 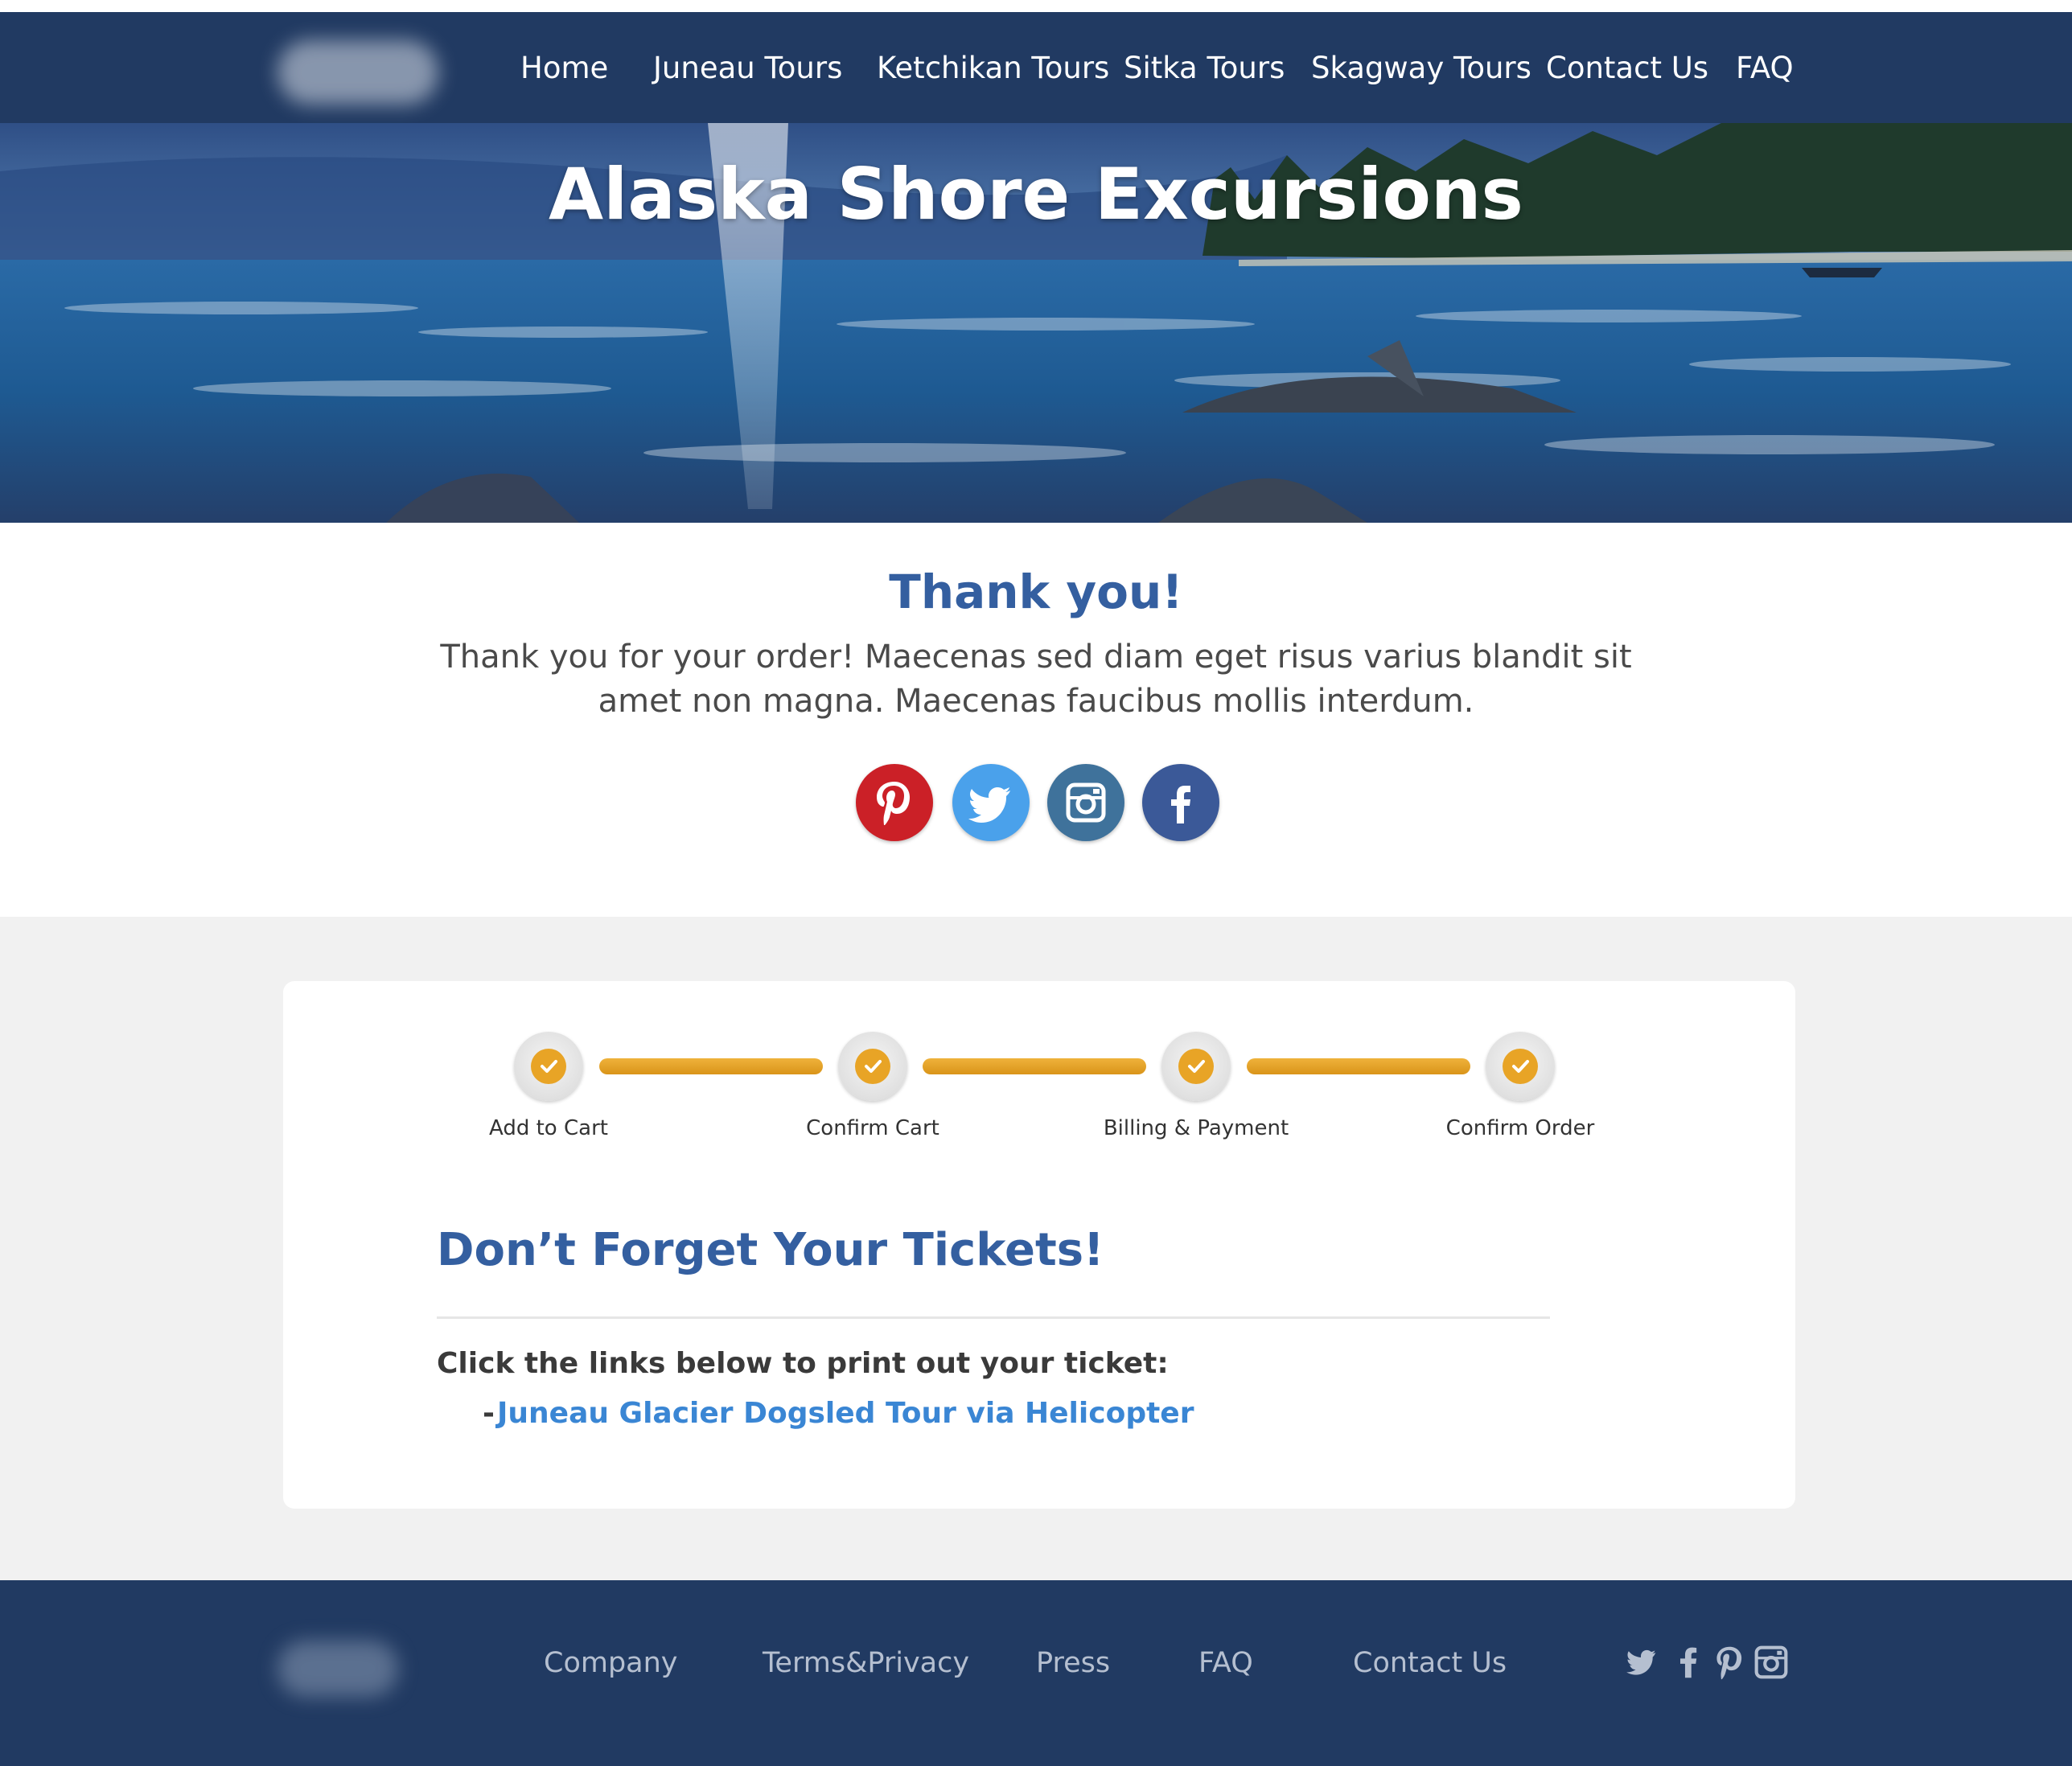 I want to click on pinterest-share-button, so click(x=894, y=802).